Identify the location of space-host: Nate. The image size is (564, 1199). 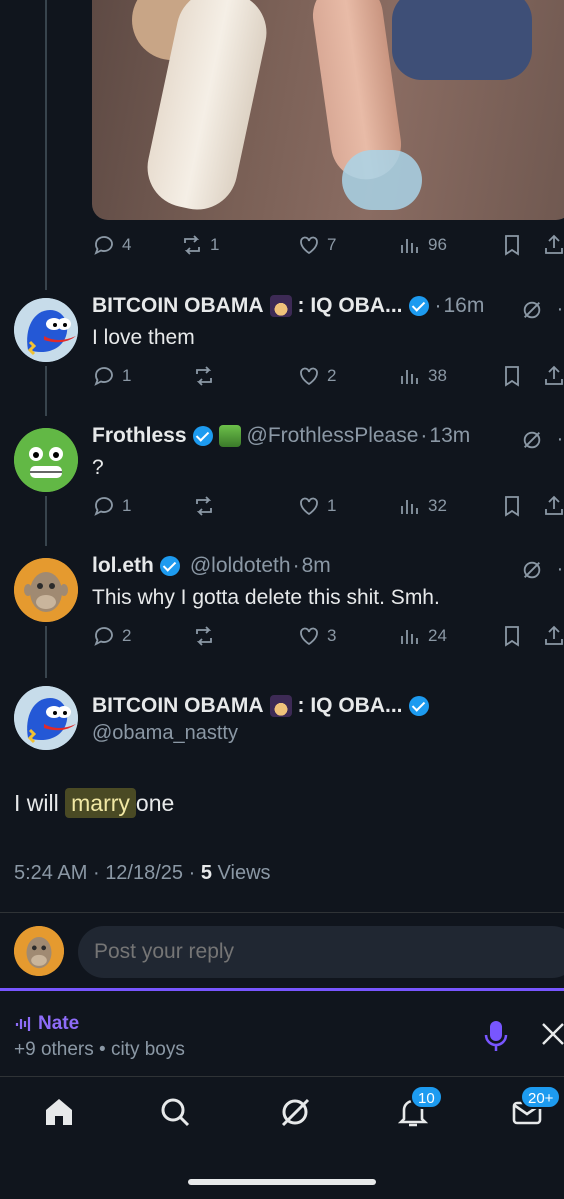
(46, 1024).